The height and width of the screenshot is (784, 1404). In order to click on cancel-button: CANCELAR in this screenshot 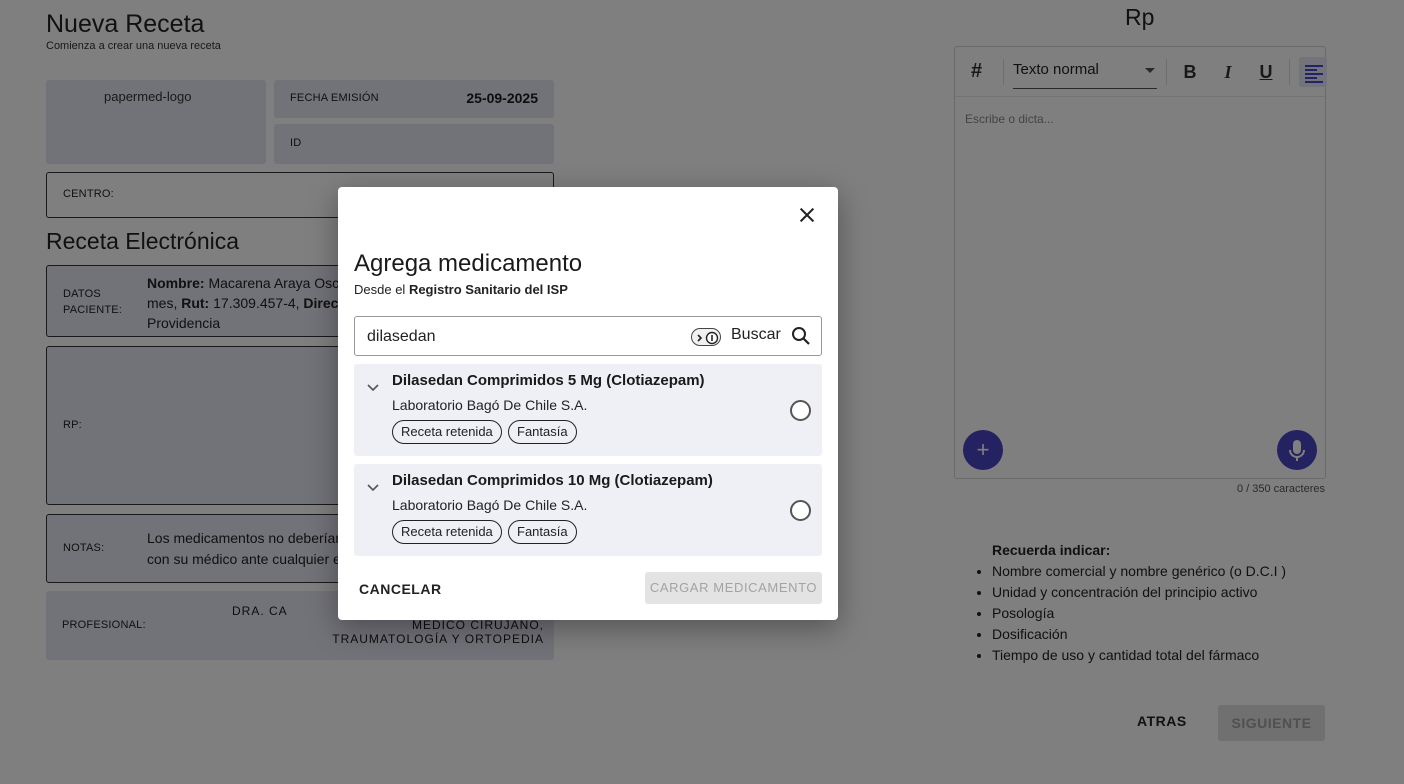, I will do `click(400, 589)`.